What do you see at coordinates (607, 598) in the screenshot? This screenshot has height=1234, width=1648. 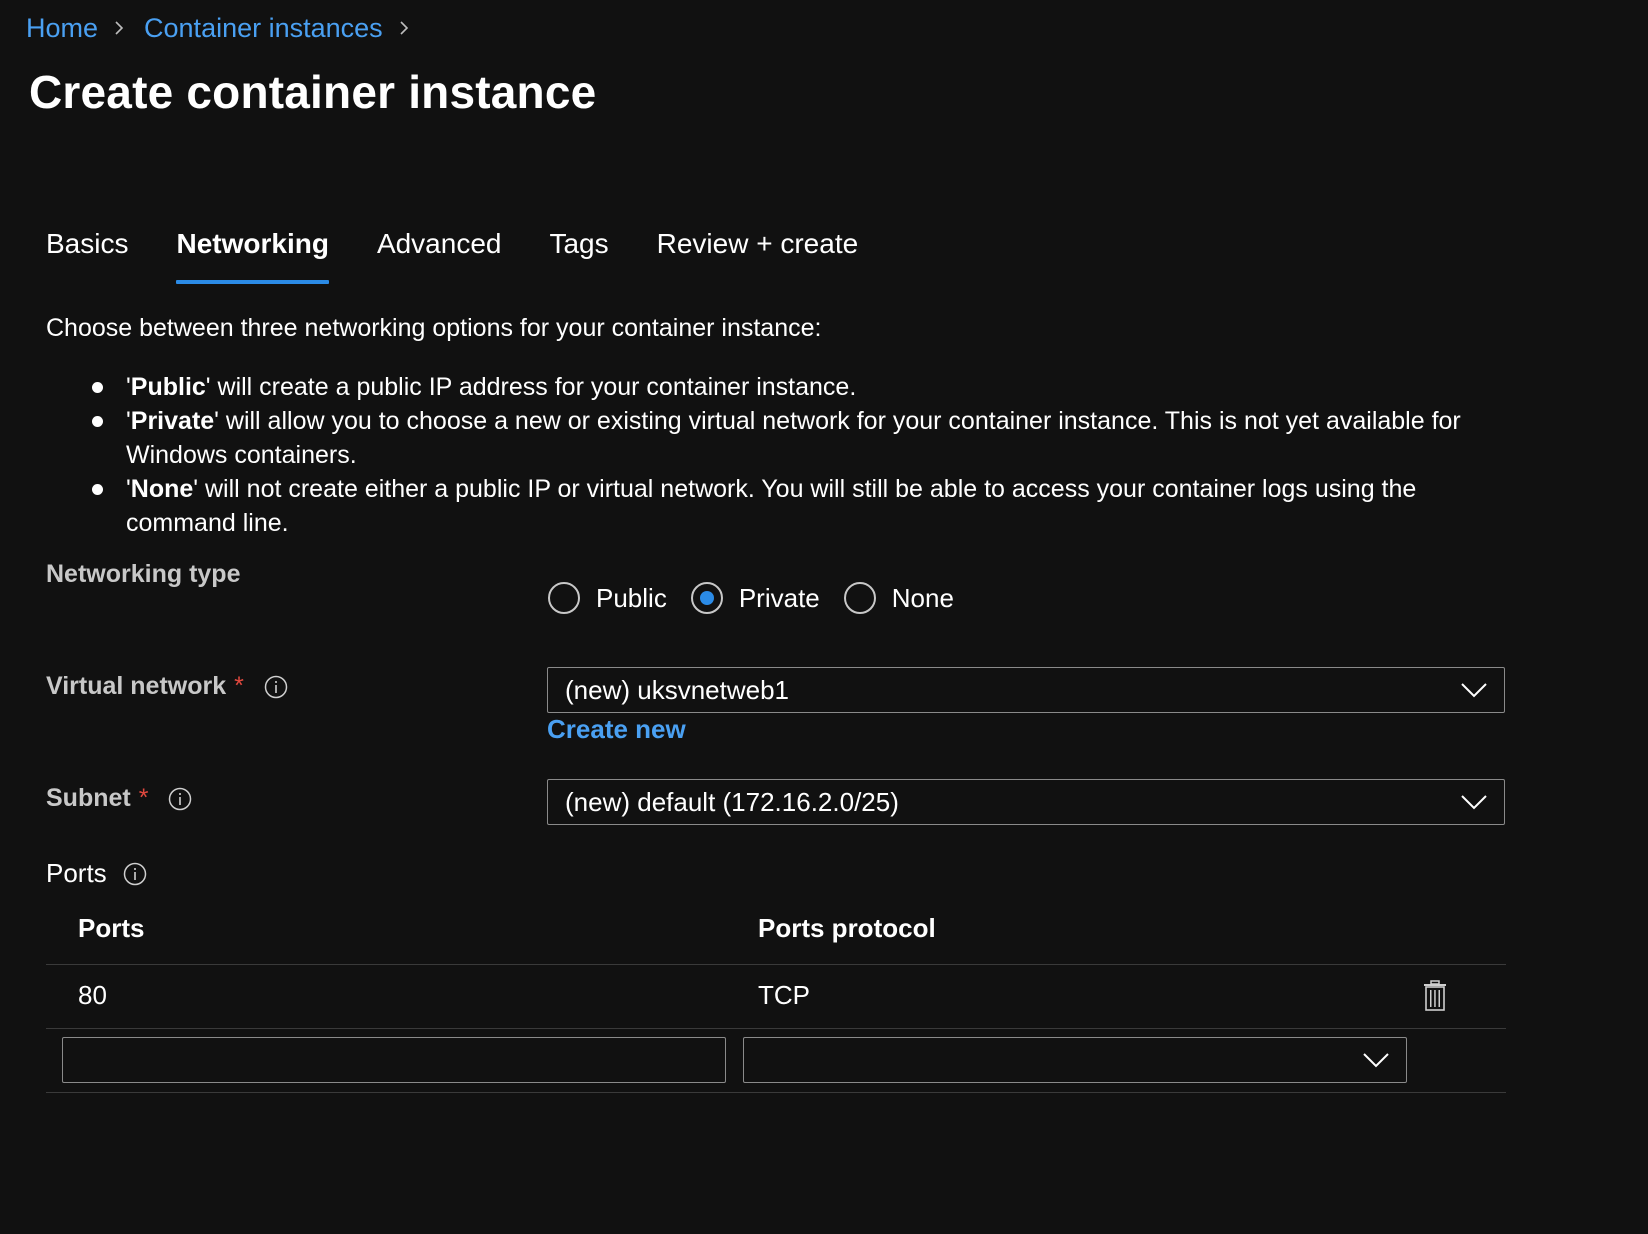 I see `radio-public: Public` at bounding box center [607, 598].